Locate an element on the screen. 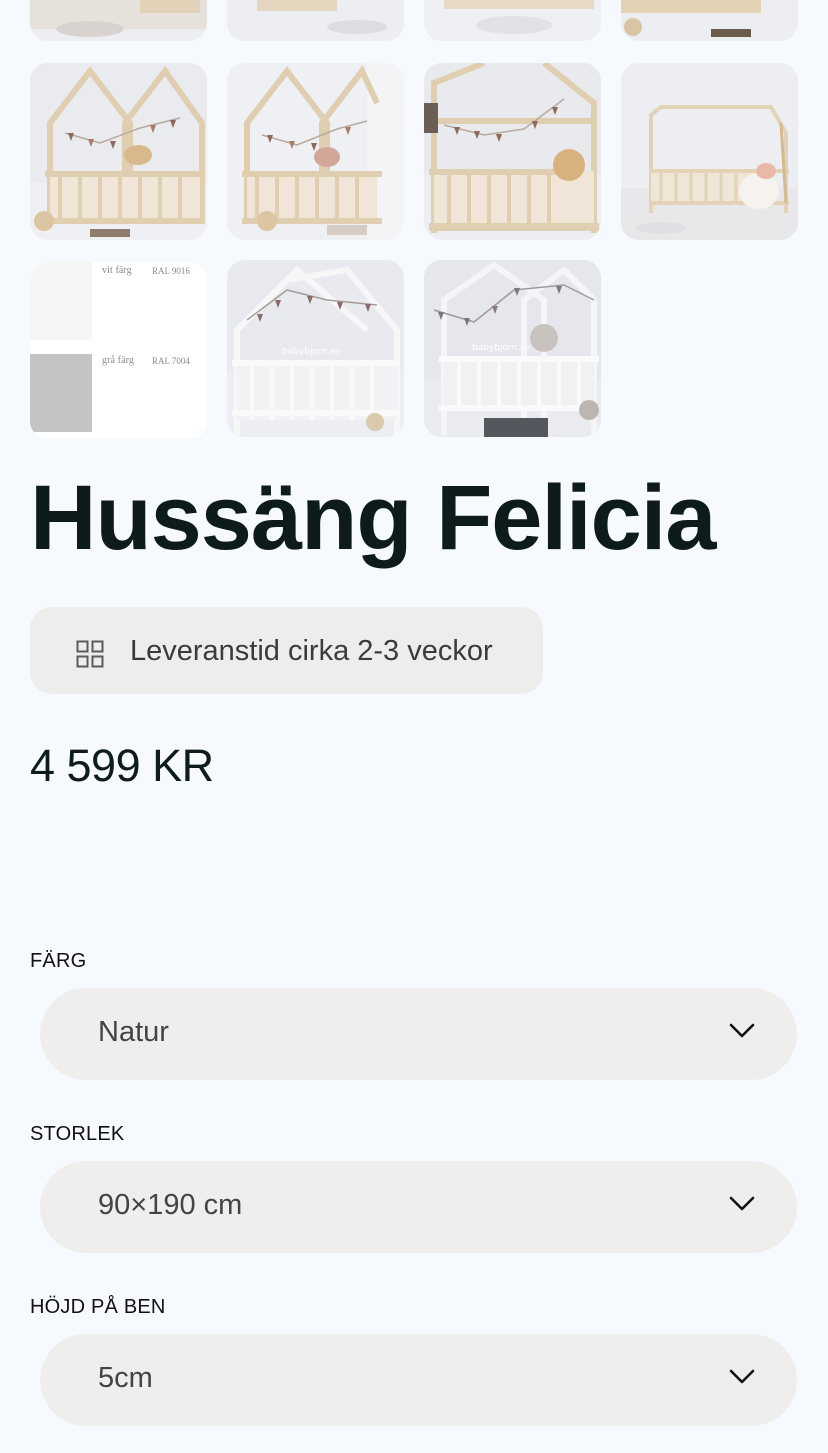  swatch-grey is located at coordinates (61, 393).